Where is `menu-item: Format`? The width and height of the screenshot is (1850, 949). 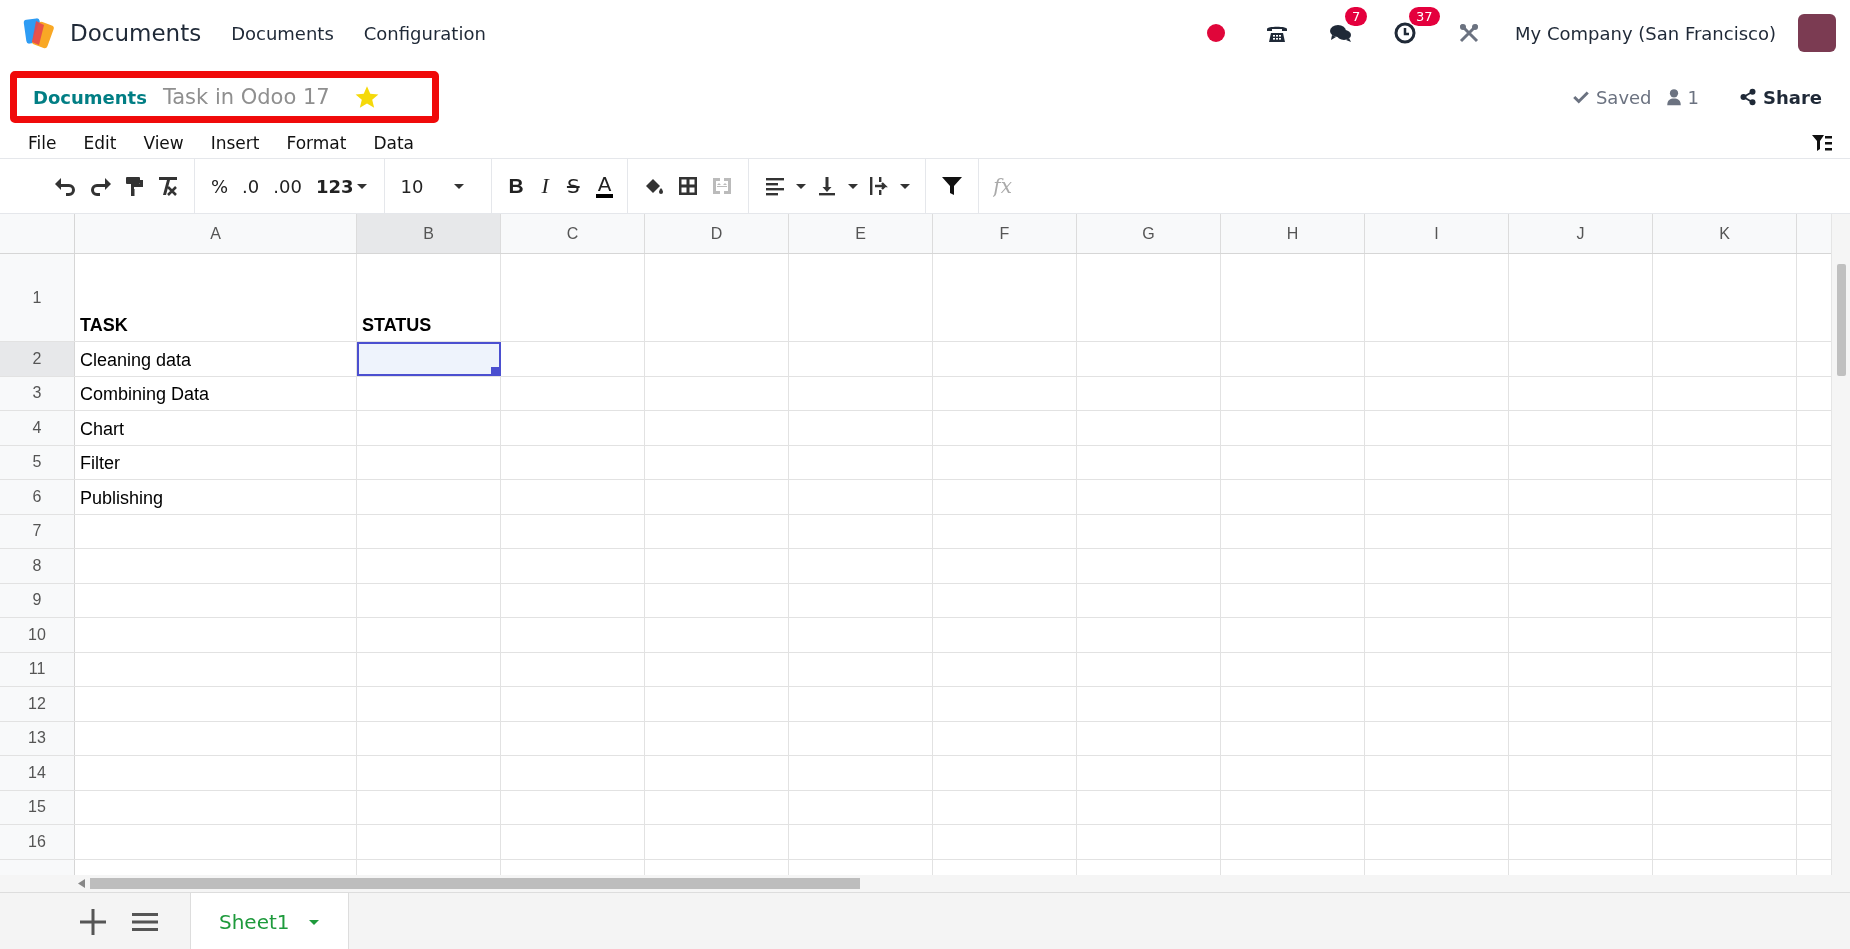
menu-item: Format is located at coordinates (316, 143).